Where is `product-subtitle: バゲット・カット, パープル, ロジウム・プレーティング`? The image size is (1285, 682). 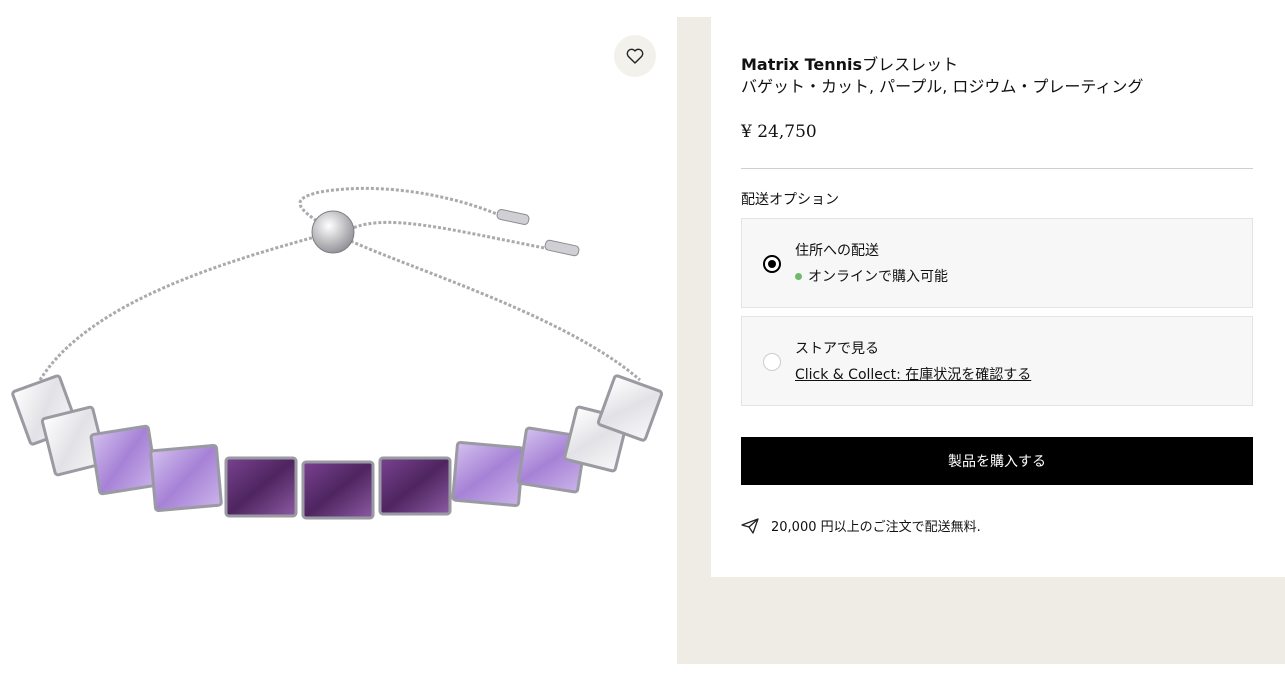 product-subtitle: バゲット・カット, パープル, ロジウム・プレーティング is located at coordinates (942, 86).